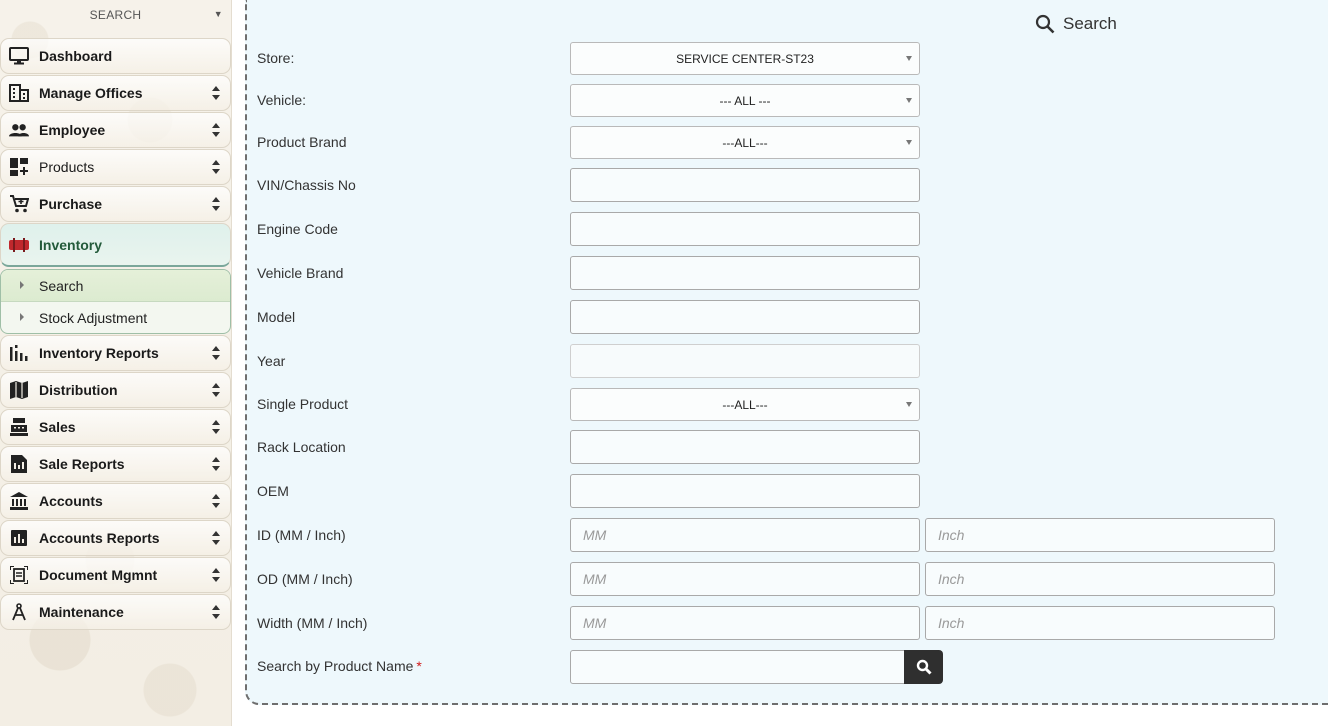 This screenshot has height=726, width=1328. What do you see at coordinates (306, 185) in the screenshot?
I see `vin-label: VIN/Chassis No` at bounding box center [306, 185].